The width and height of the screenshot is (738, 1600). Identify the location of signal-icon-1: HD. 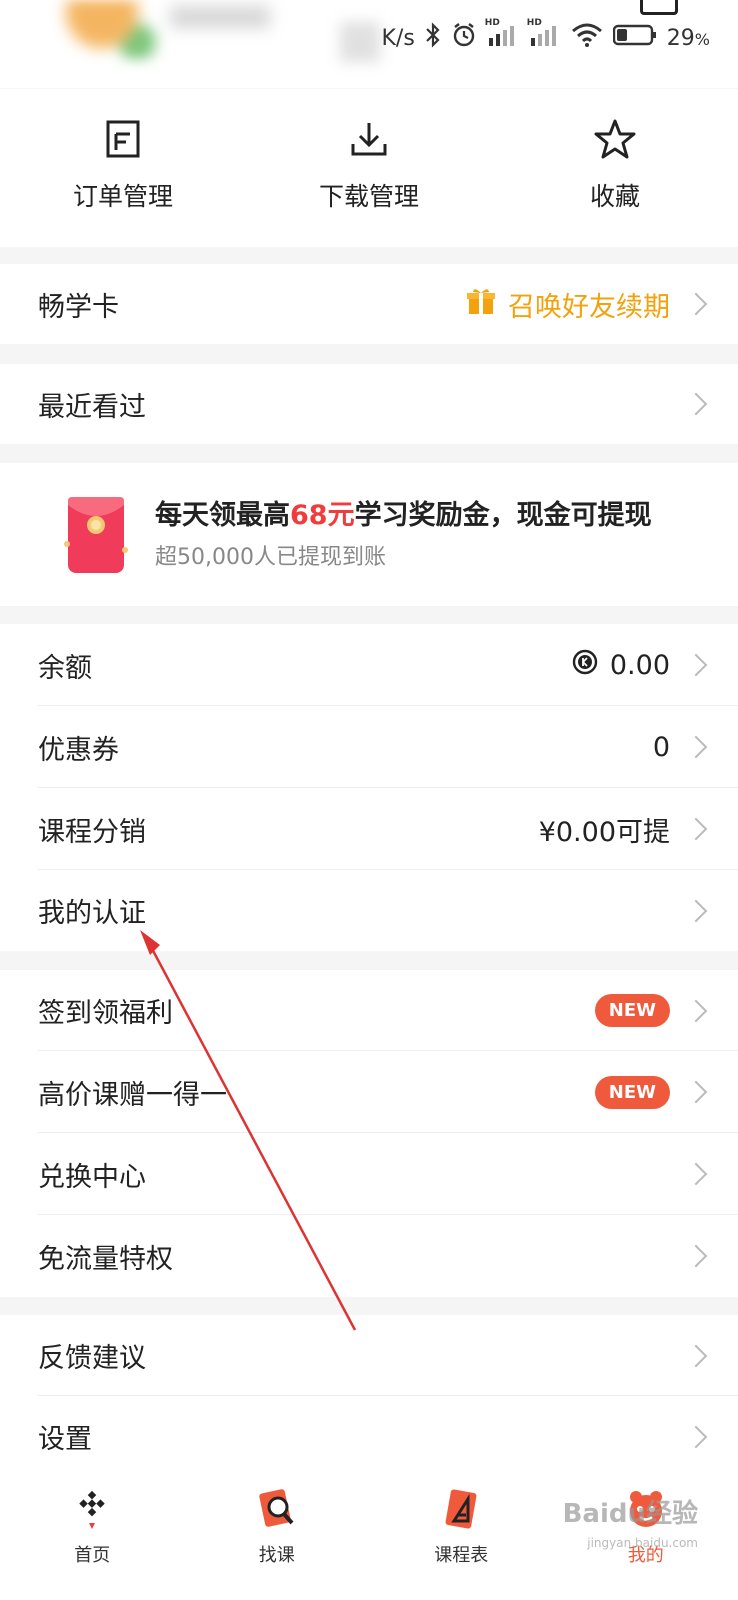
(502, 35).